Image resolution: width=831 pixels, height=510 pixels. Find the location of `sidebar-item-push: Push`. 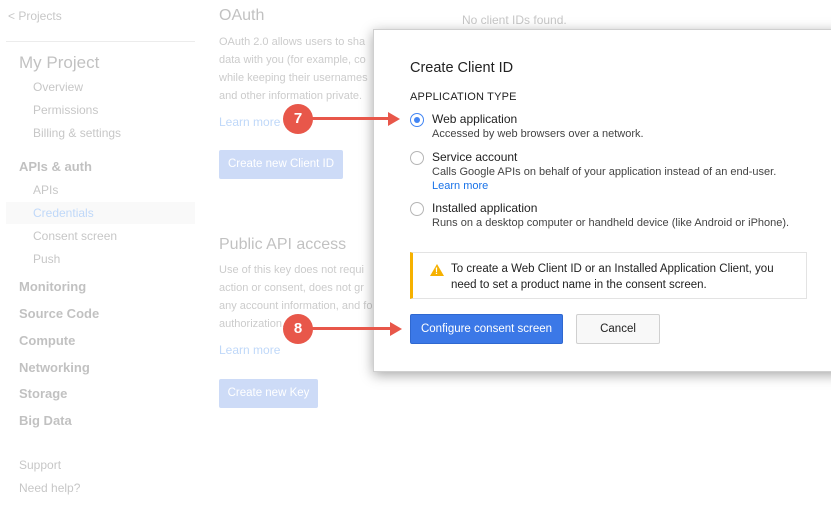

sidebar-item-push: Push is located at coordinates (46, 259).